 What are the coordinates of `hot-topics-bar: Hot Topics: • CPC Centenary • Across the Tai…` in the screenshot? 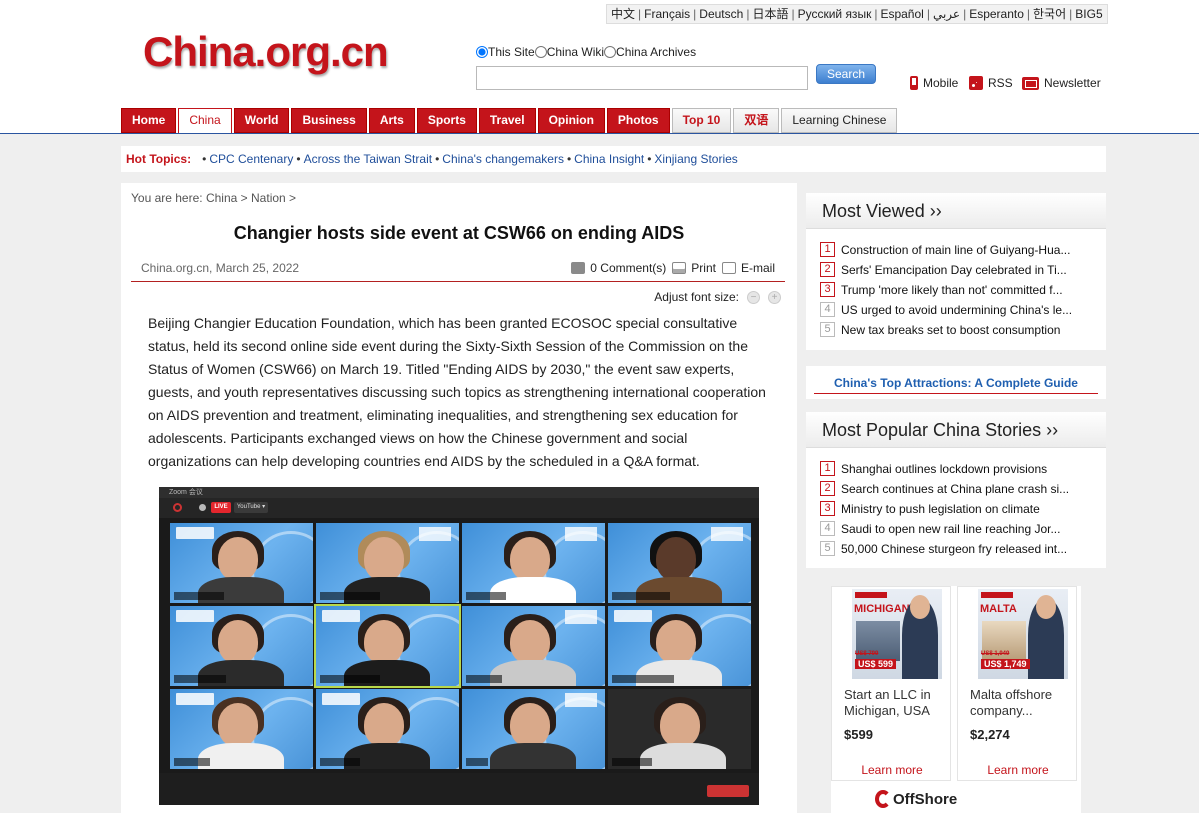 It's located at (613, 159).